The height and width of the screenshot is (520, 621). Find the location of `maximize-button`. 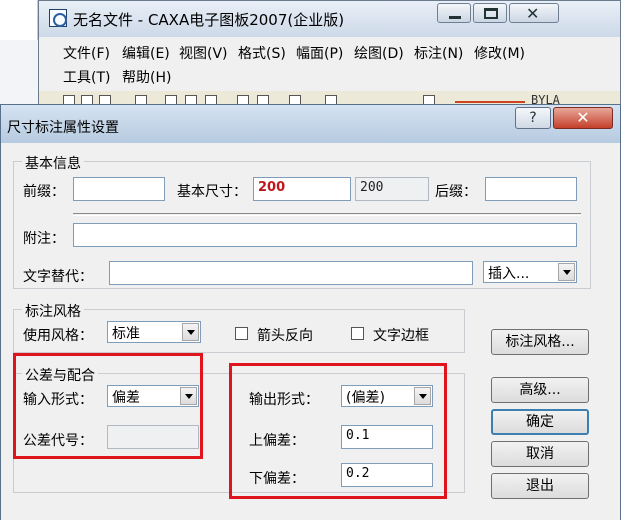

maximize-button is located at coordinates (490, 13).